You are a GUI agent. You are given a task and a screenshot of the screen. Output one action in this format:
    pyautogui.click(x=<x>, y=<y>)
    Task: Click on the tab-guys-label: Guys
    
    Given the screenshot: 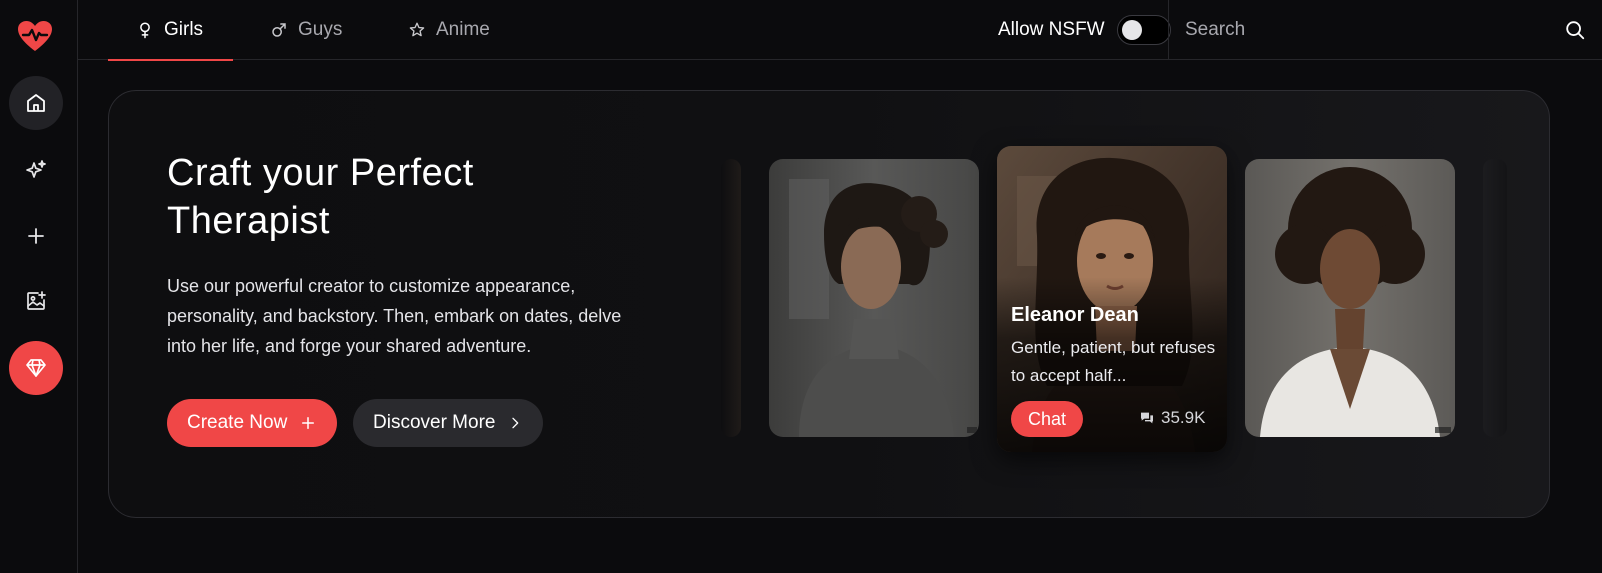 What is the action you would take?
    pyautogui.click(x=320, y=29)
    